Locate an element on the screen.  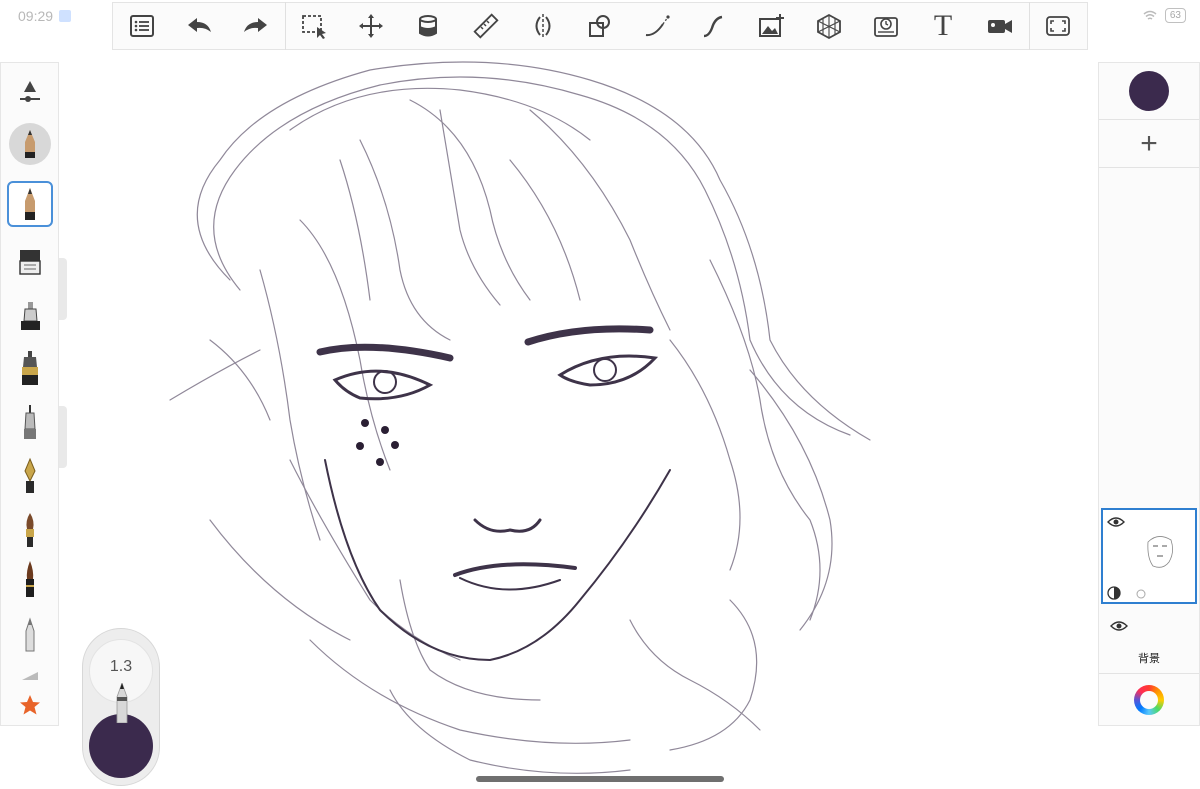
fullscreen-icon is located at coordinates (1058, 26).